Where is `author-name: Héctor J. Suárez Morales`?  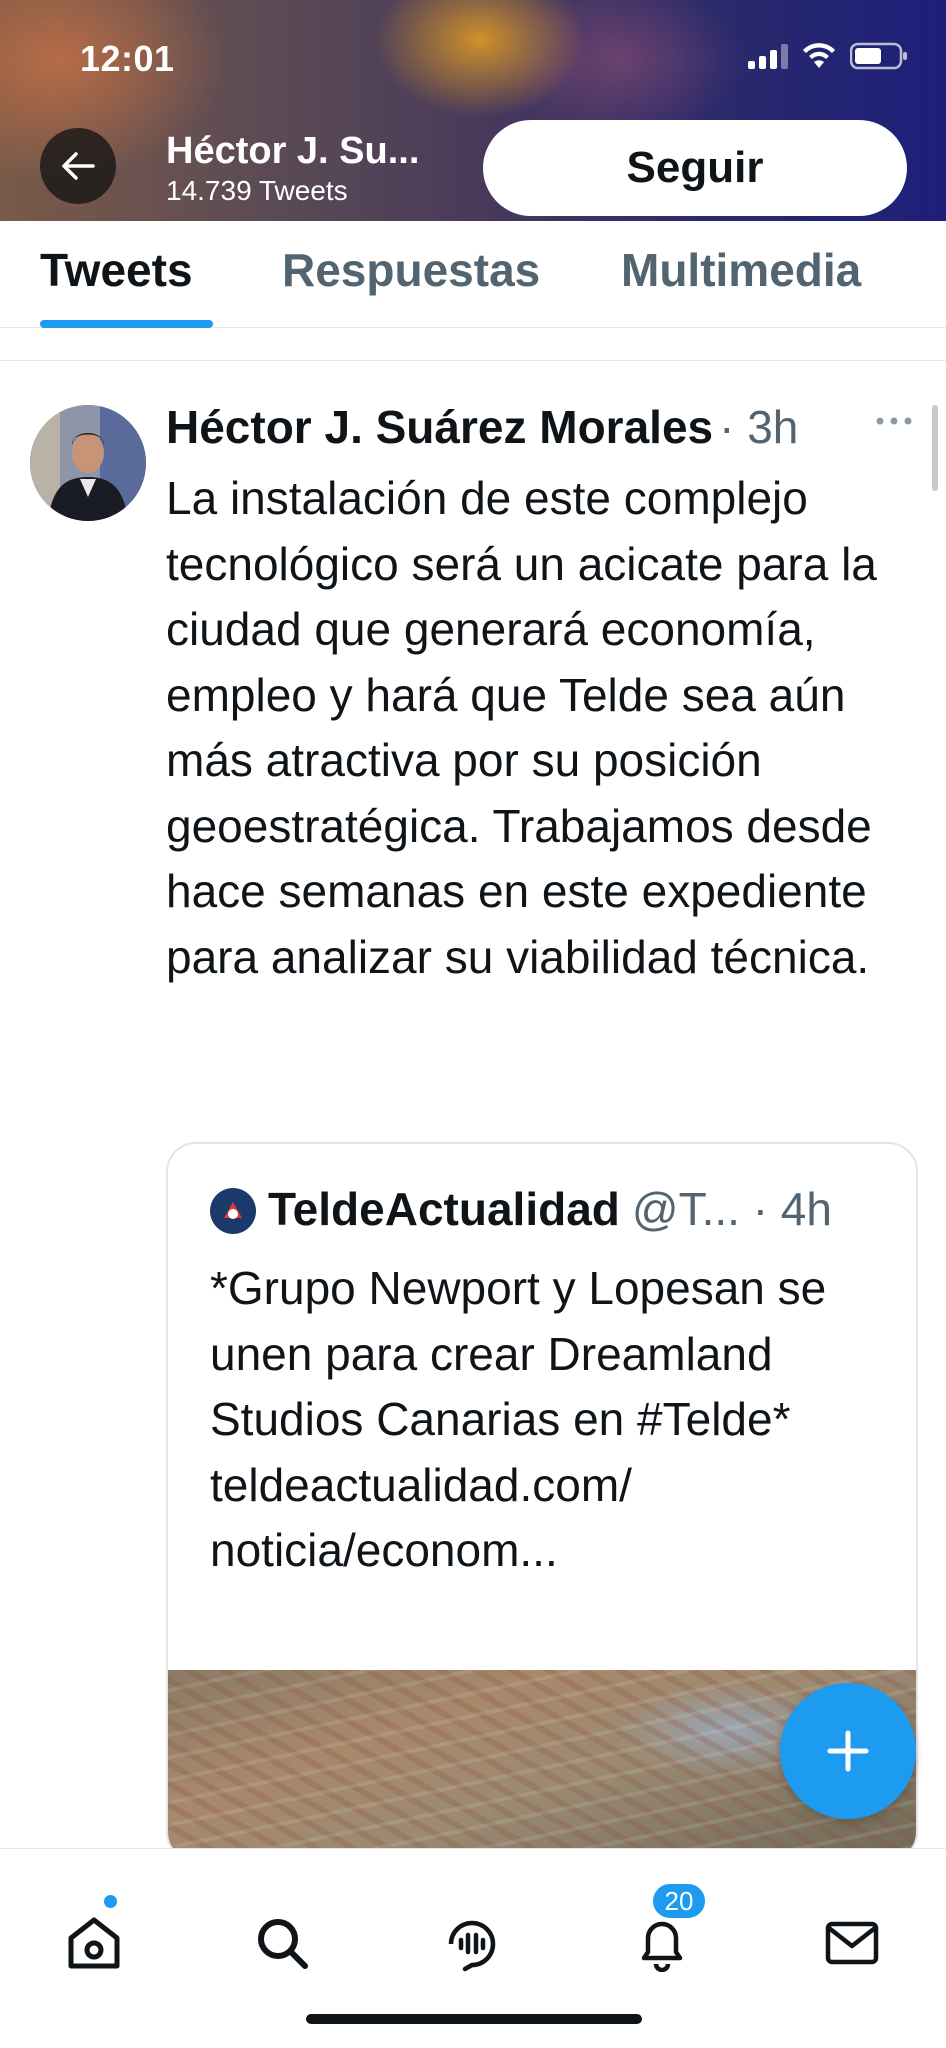
author-name: Héctor J. Suárez Morales is located at coordinates (439, 427).